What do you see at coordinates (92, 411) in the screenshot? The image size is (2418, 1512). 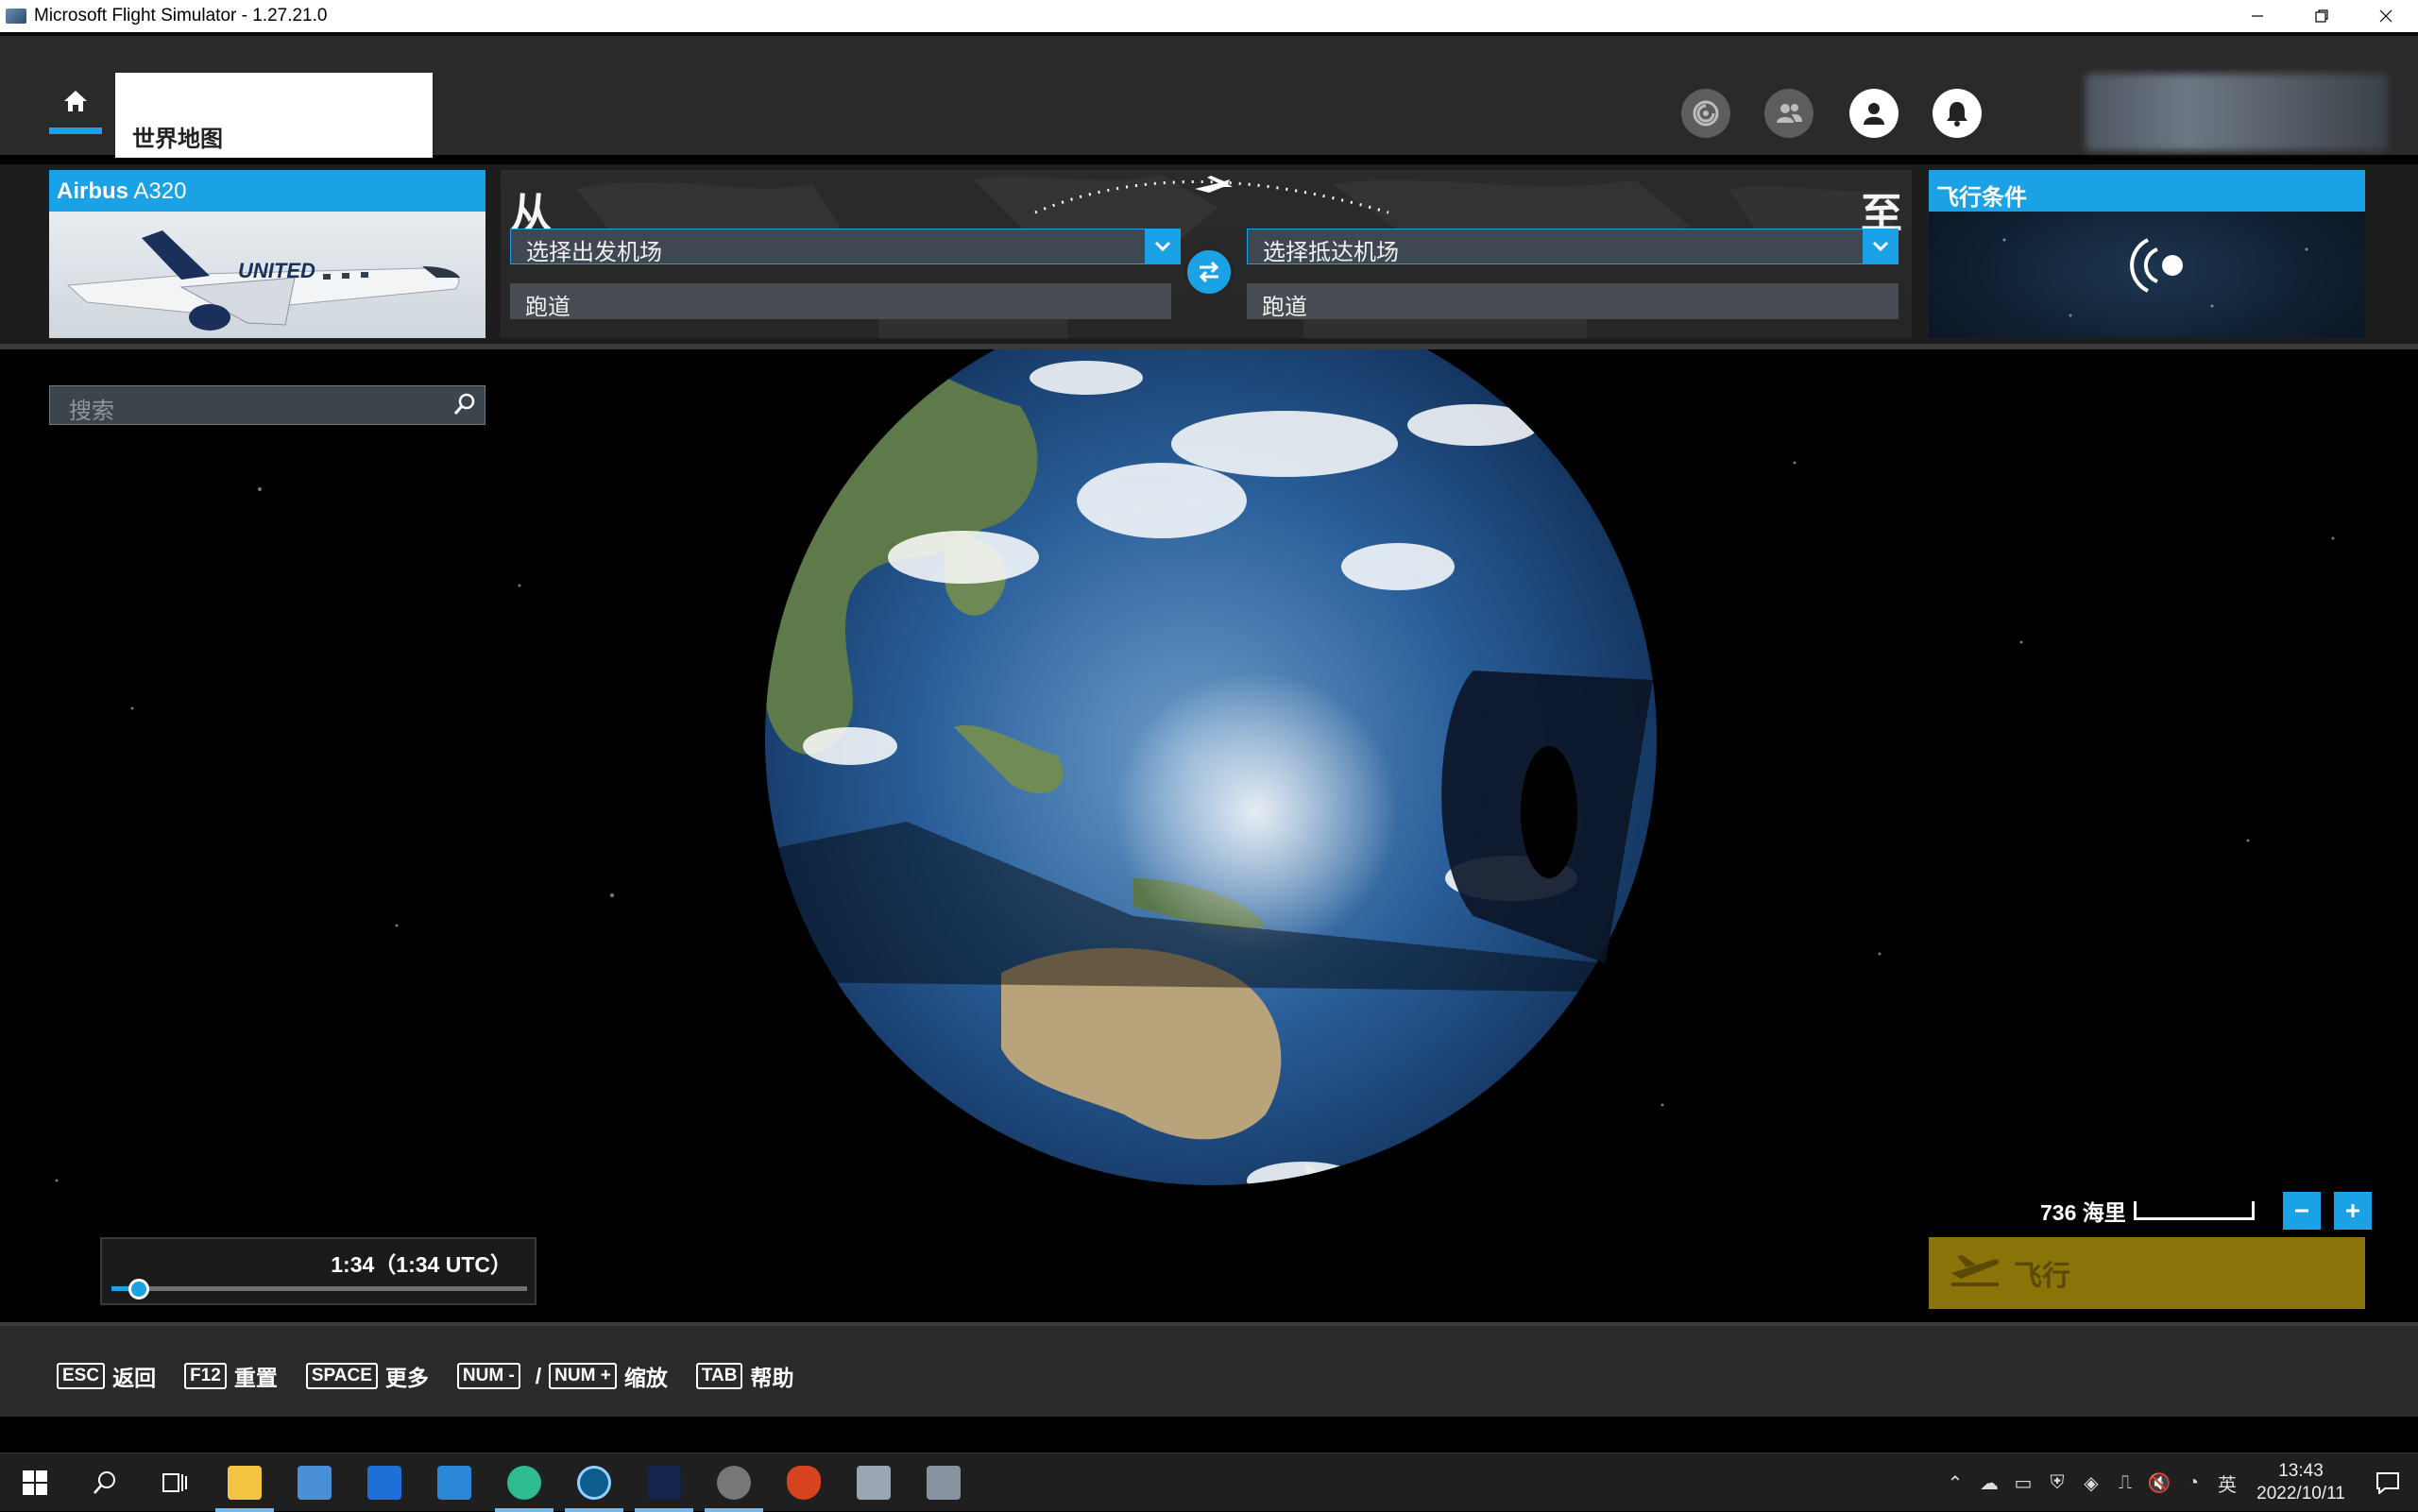 I see `search-placeholder: 搜索` at bounding box center [92, 411].